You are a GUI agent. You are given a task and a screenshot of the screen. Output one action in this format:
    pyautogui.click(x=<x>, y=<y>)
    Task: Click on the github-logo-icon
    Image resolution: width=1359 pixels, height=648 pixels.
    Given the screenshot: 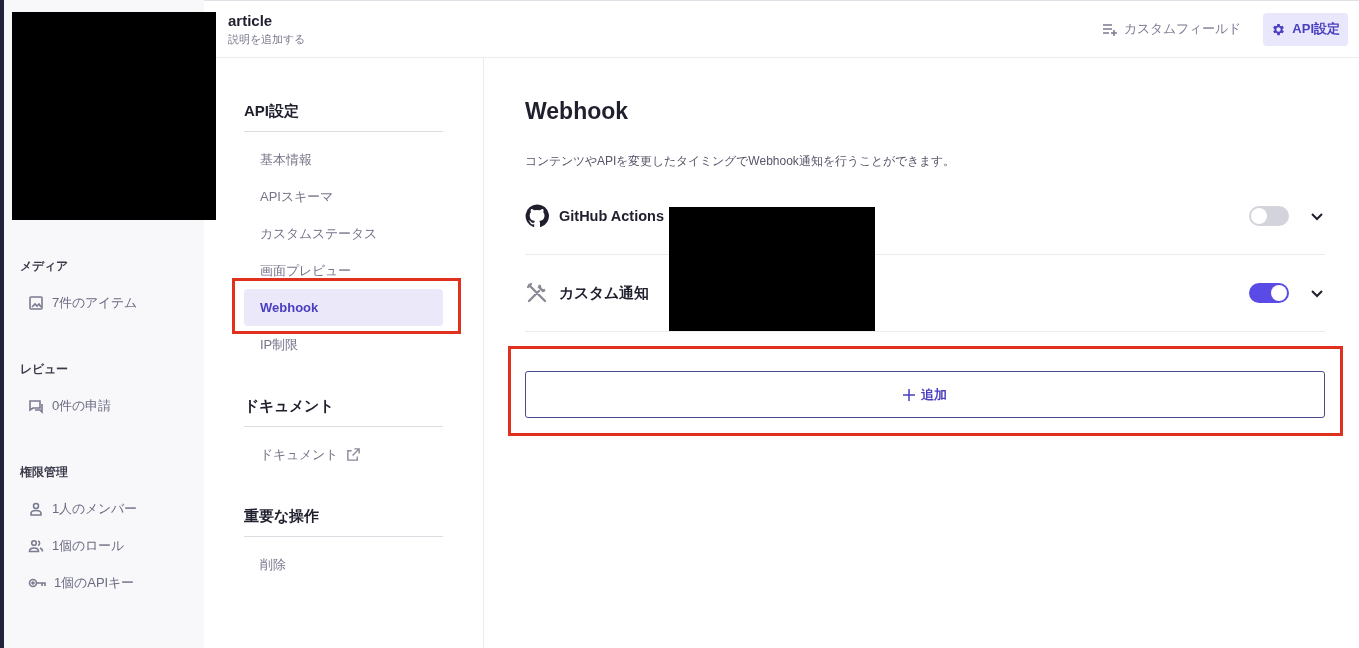 What is the action you would take?
    pyautogui.click(x=537, y=216)
    